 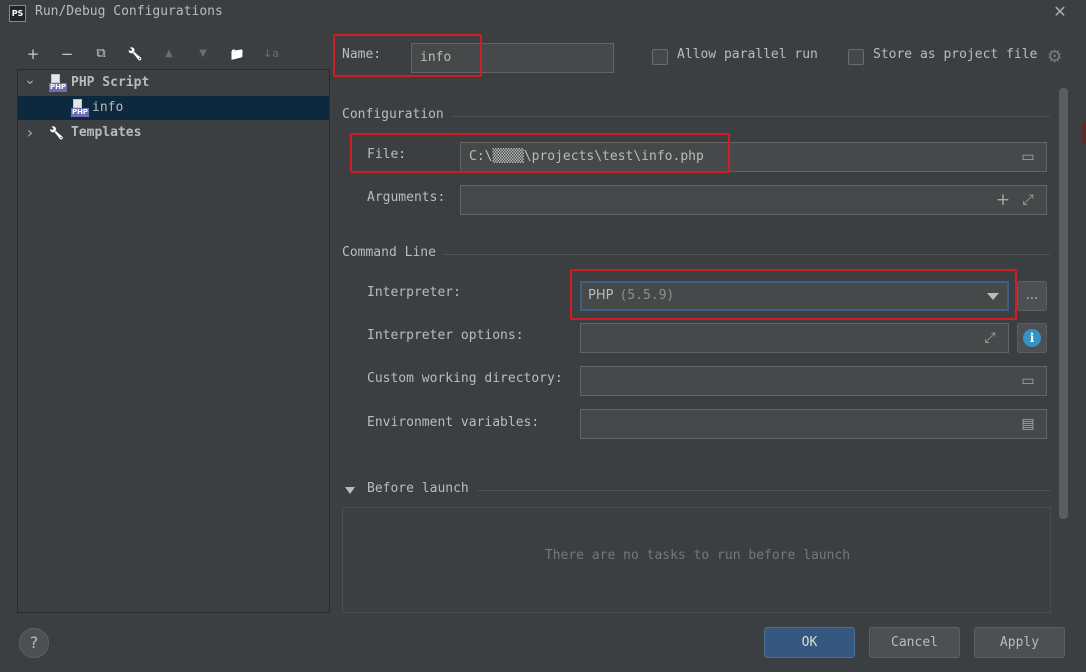 What do you see at coordinates (67, 54) in the screenshot?
I see `remove-icon: −` at bounding box center [67, 54].